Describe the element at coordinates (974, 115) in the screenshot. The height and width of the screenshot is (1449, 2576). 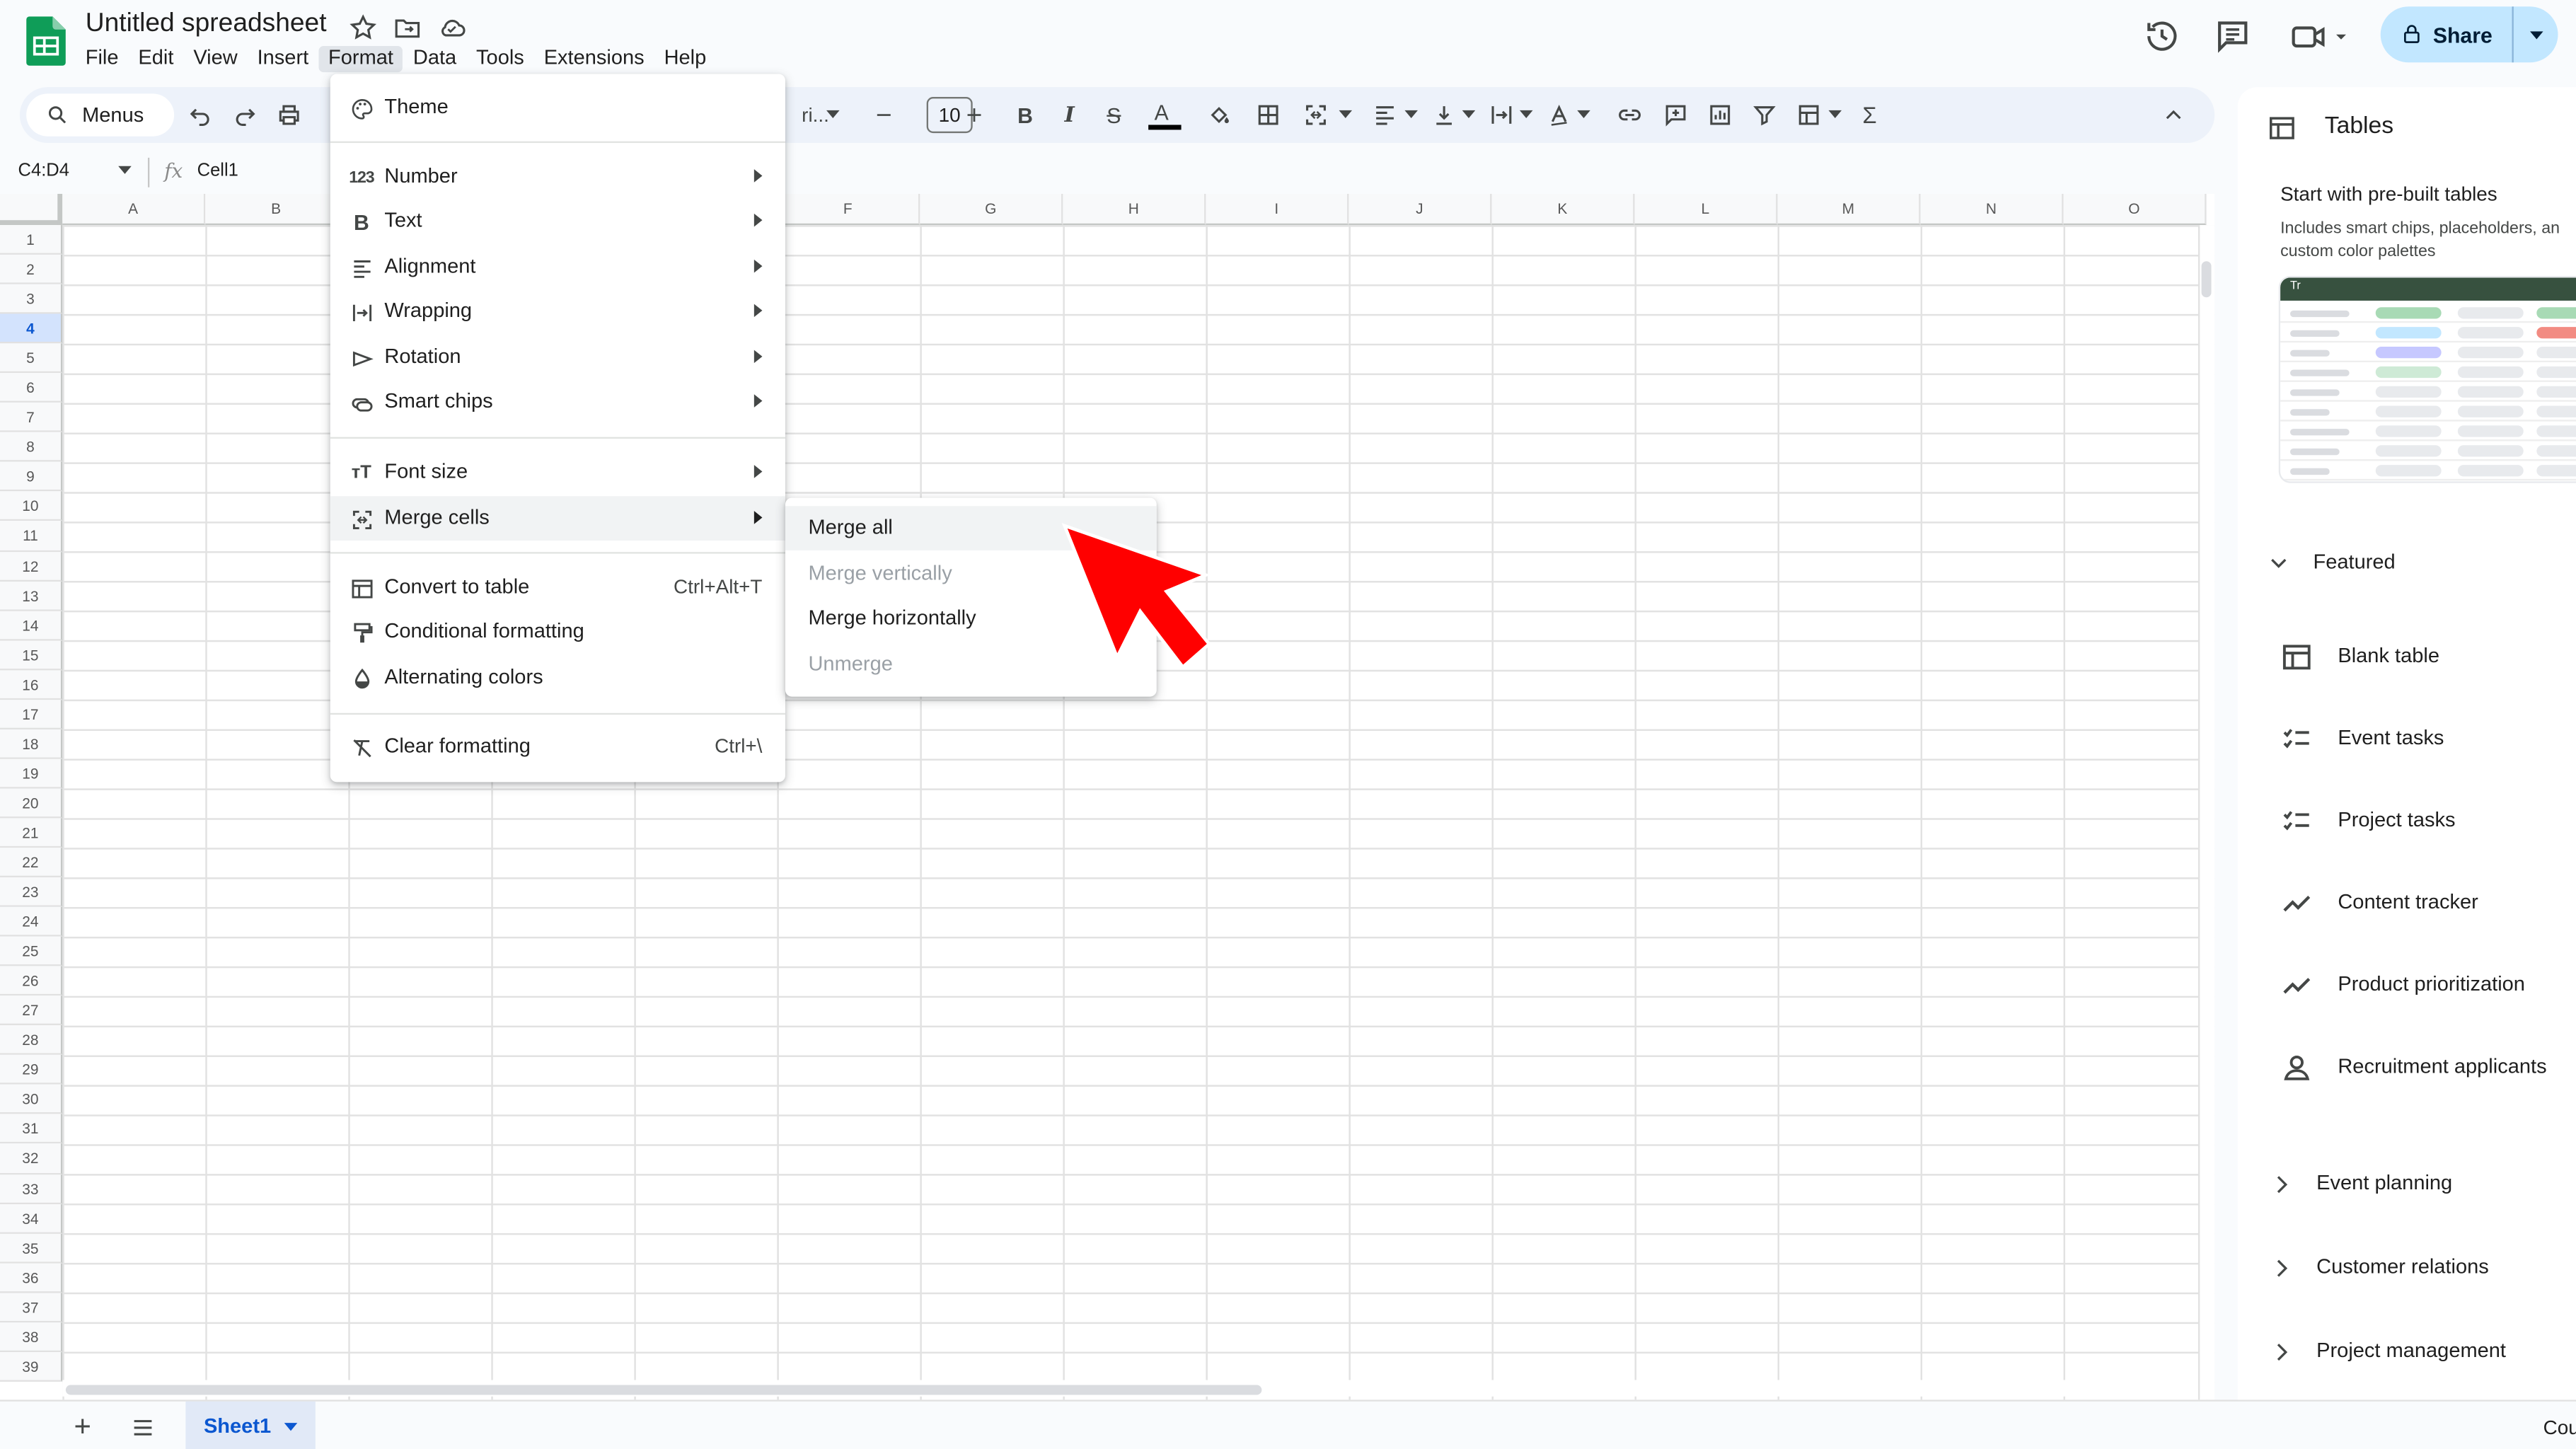
I see `increase-font-size-icon` at that location.